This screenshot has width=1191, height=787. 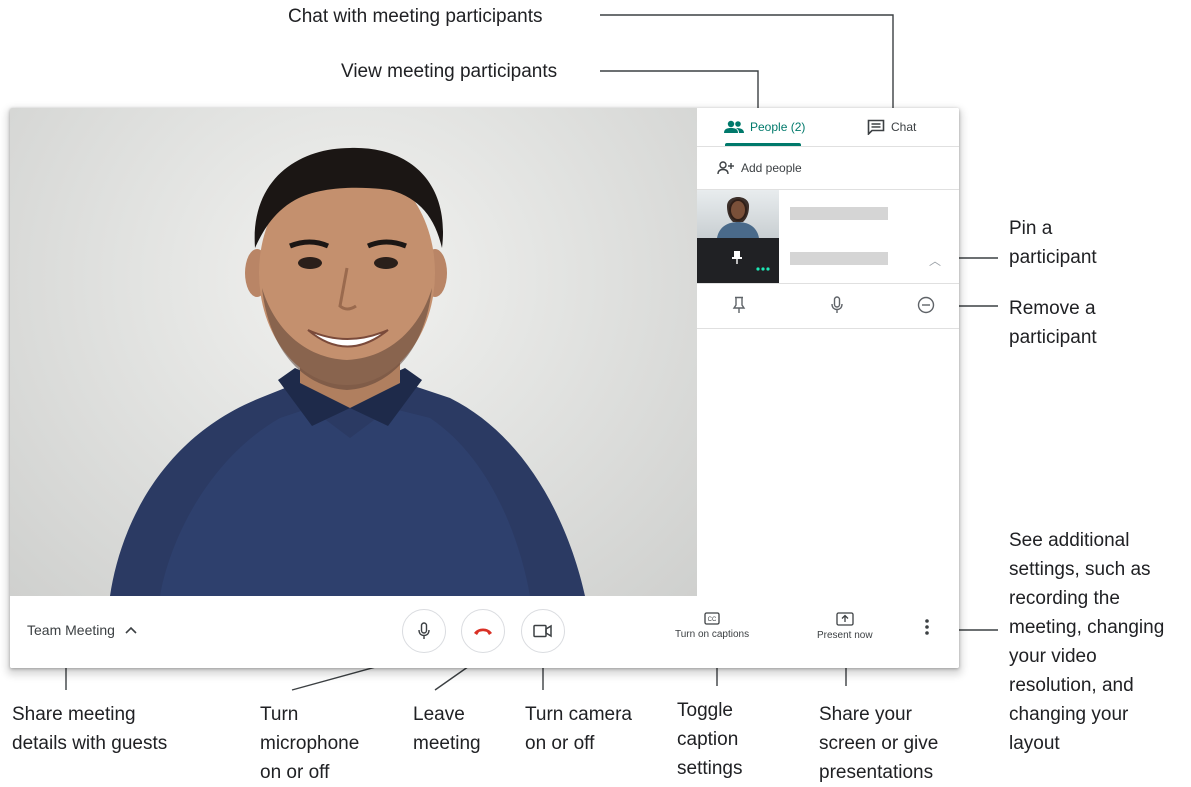 I want to click on captions-icon: CC, so click(x=712, y=618).